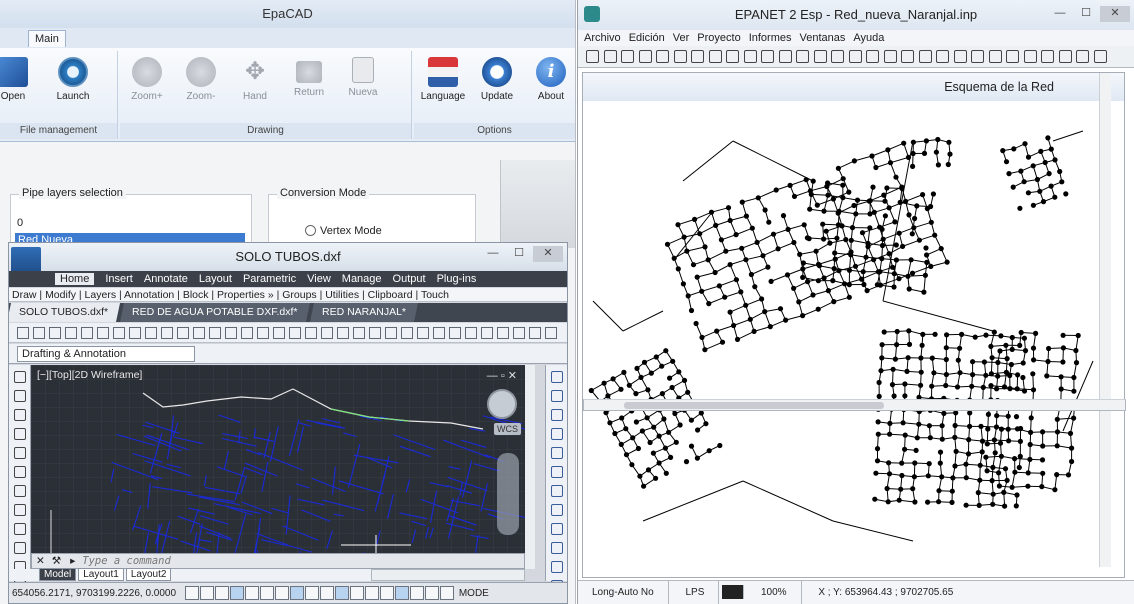 The image size is (1134, 604). Describe the element at coordinates (343, 231) in the screenshot. I see `vertex-mode-radio: Vertex Mode` at that location.